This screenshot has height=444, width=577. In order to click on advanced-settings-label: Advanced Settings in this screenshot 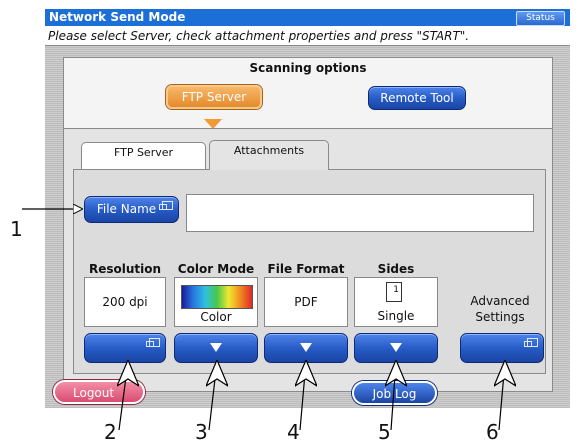, I will do `click(500, 309)`.